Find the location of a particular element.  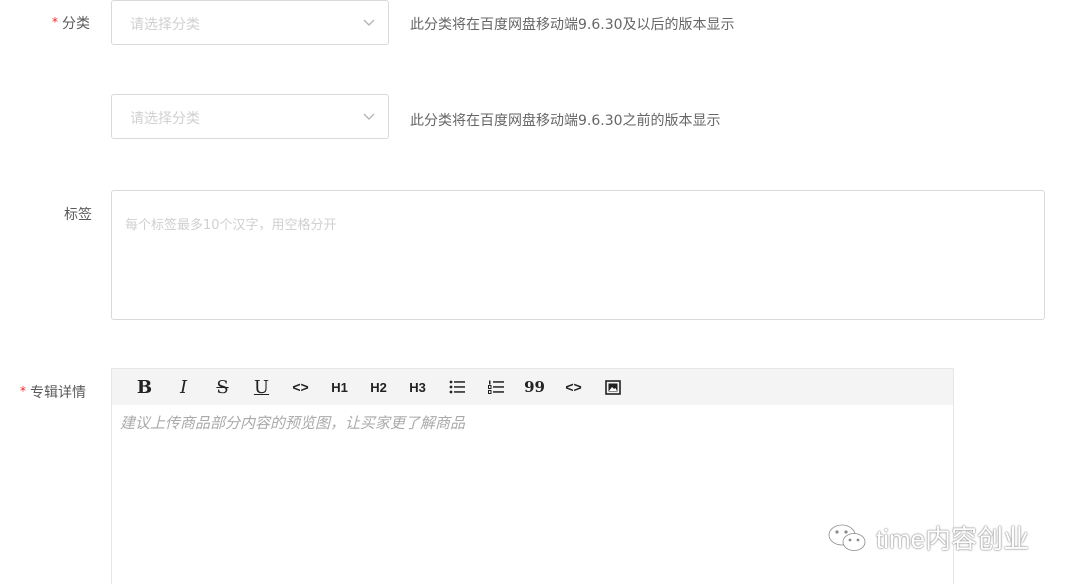

editor-toolbar: B I S U <> H1 H2 H3 99 <> is located at coordinates (532, 387).